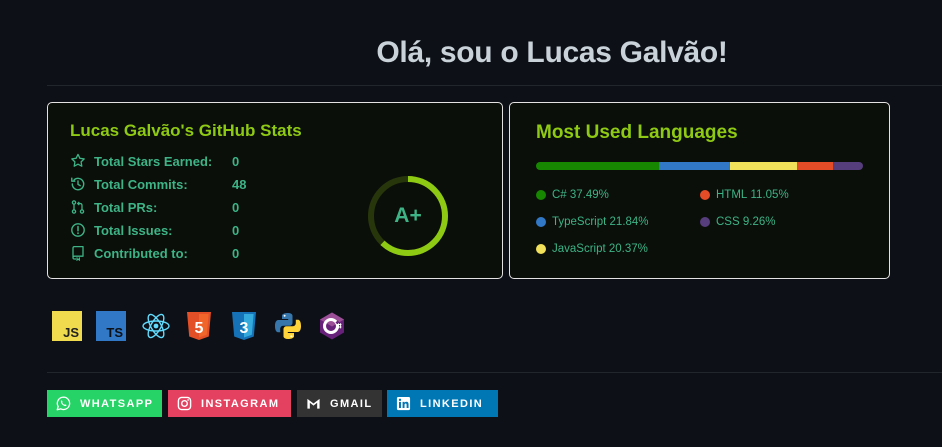  What do you see at coordinates (141, 184) in the screenshot?
I see `stat-label: Total Commits:` at bounding box center [141, 184].